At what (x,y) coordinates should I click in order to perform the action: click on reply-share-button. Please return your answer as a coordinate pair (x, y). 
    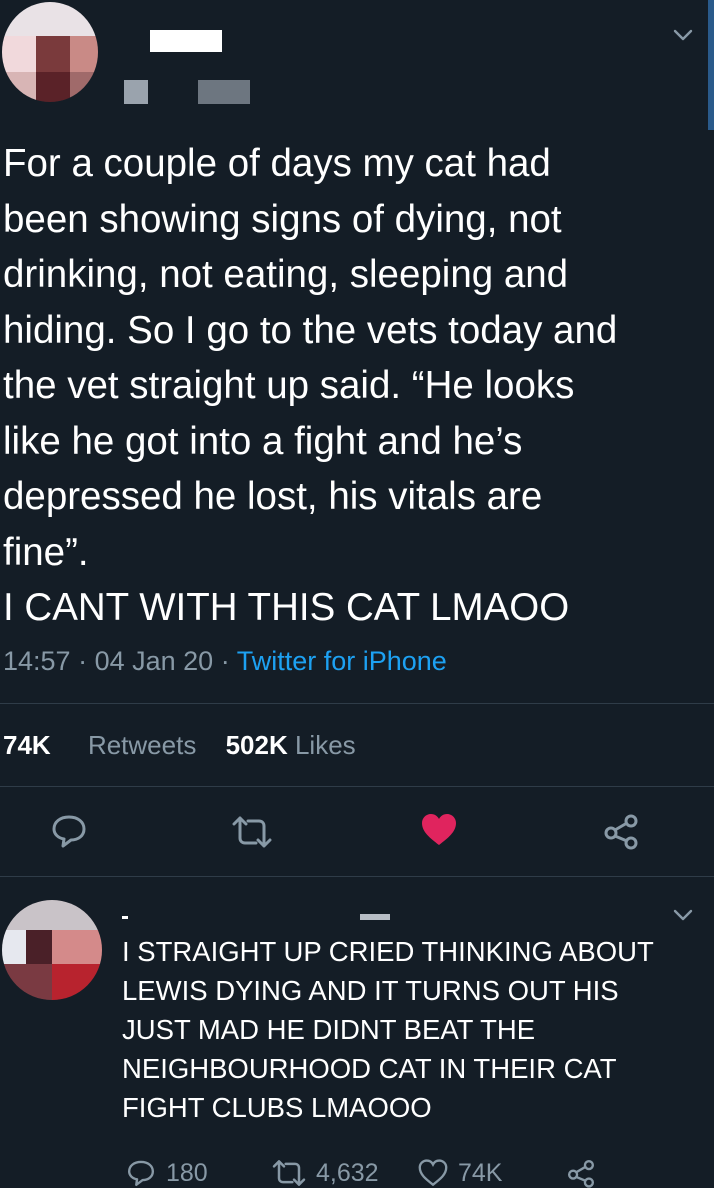
    Looking at the image, I should click on (581, 1173).